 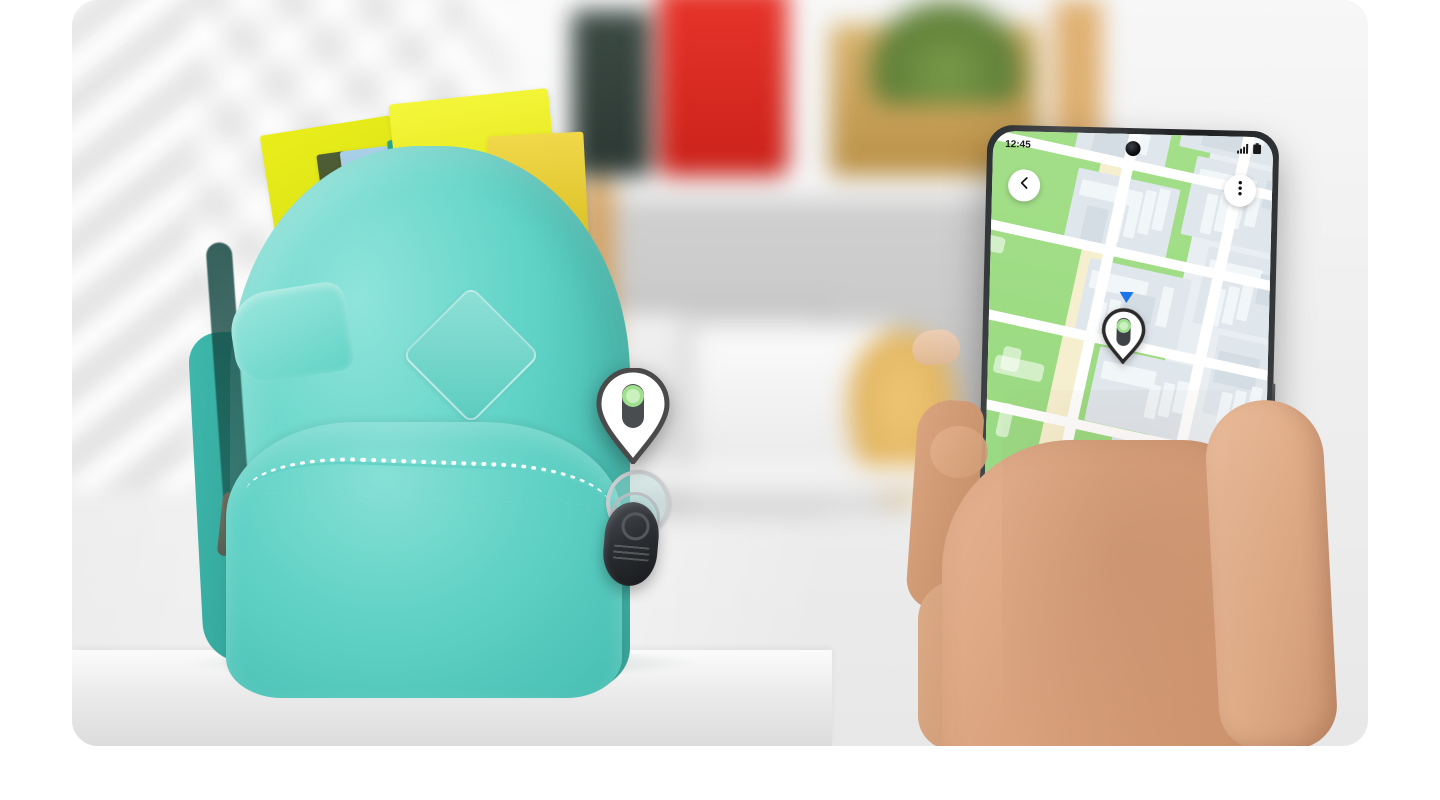 I want to click on more-vertical-icon, so click(x=1240, y=191).